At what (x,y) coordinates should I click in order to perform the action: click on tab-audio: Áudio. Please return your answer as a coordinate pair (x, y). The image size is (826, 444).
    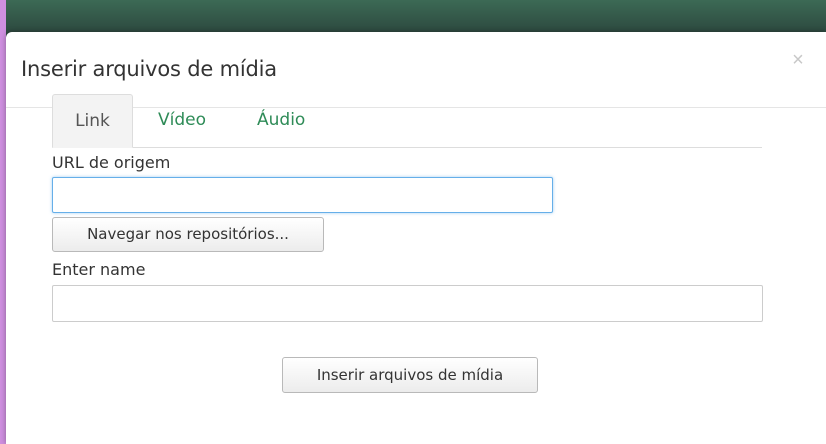
    Looking at the image, I should click on (281, 120).